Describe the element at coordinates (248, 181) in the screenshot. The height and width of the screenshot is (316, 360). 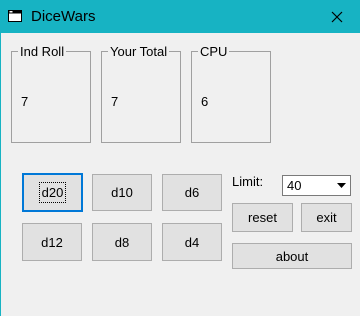
I see `limit-label: Limit:` at that location.